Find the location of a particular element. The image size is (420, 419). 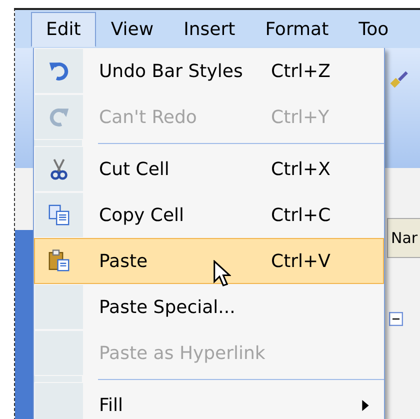

menu-item: Cut Cell Ctrl+X is located at coordinates (209, 169).